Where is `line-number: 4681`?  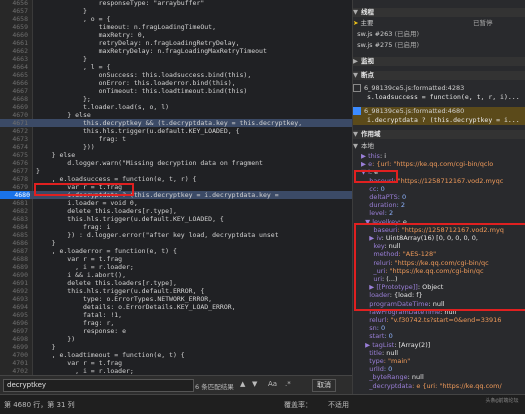
line-number: 4681 is located at coordinates (14, 203).